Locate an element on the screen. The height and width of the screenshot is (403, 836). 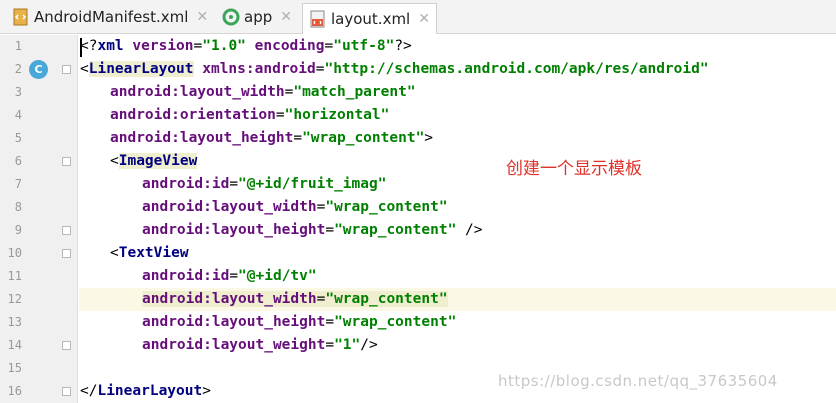
line-number: 14 is located at coordinates (14, 345).